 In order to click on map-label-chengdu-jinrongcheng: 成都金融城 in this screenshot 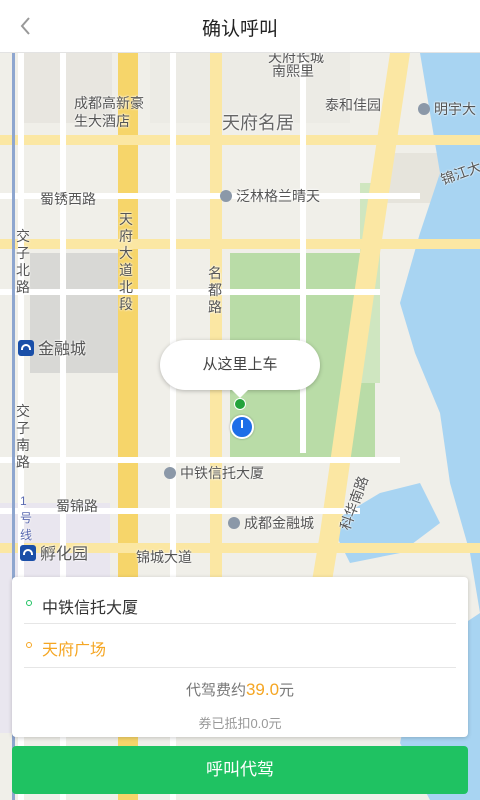, I will do `click(271, 523)`.